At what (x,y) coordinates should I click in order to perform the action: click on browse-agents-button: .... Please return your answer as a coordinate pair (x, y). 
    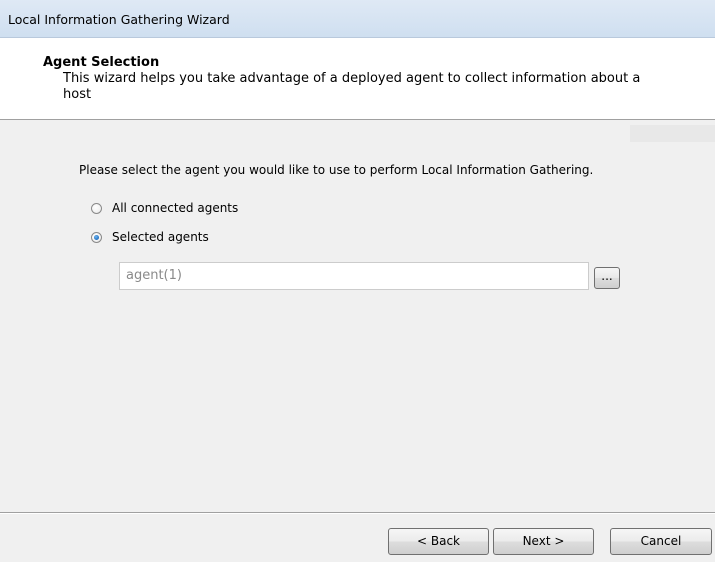
    Looking at the image, I should click on (607, 278).